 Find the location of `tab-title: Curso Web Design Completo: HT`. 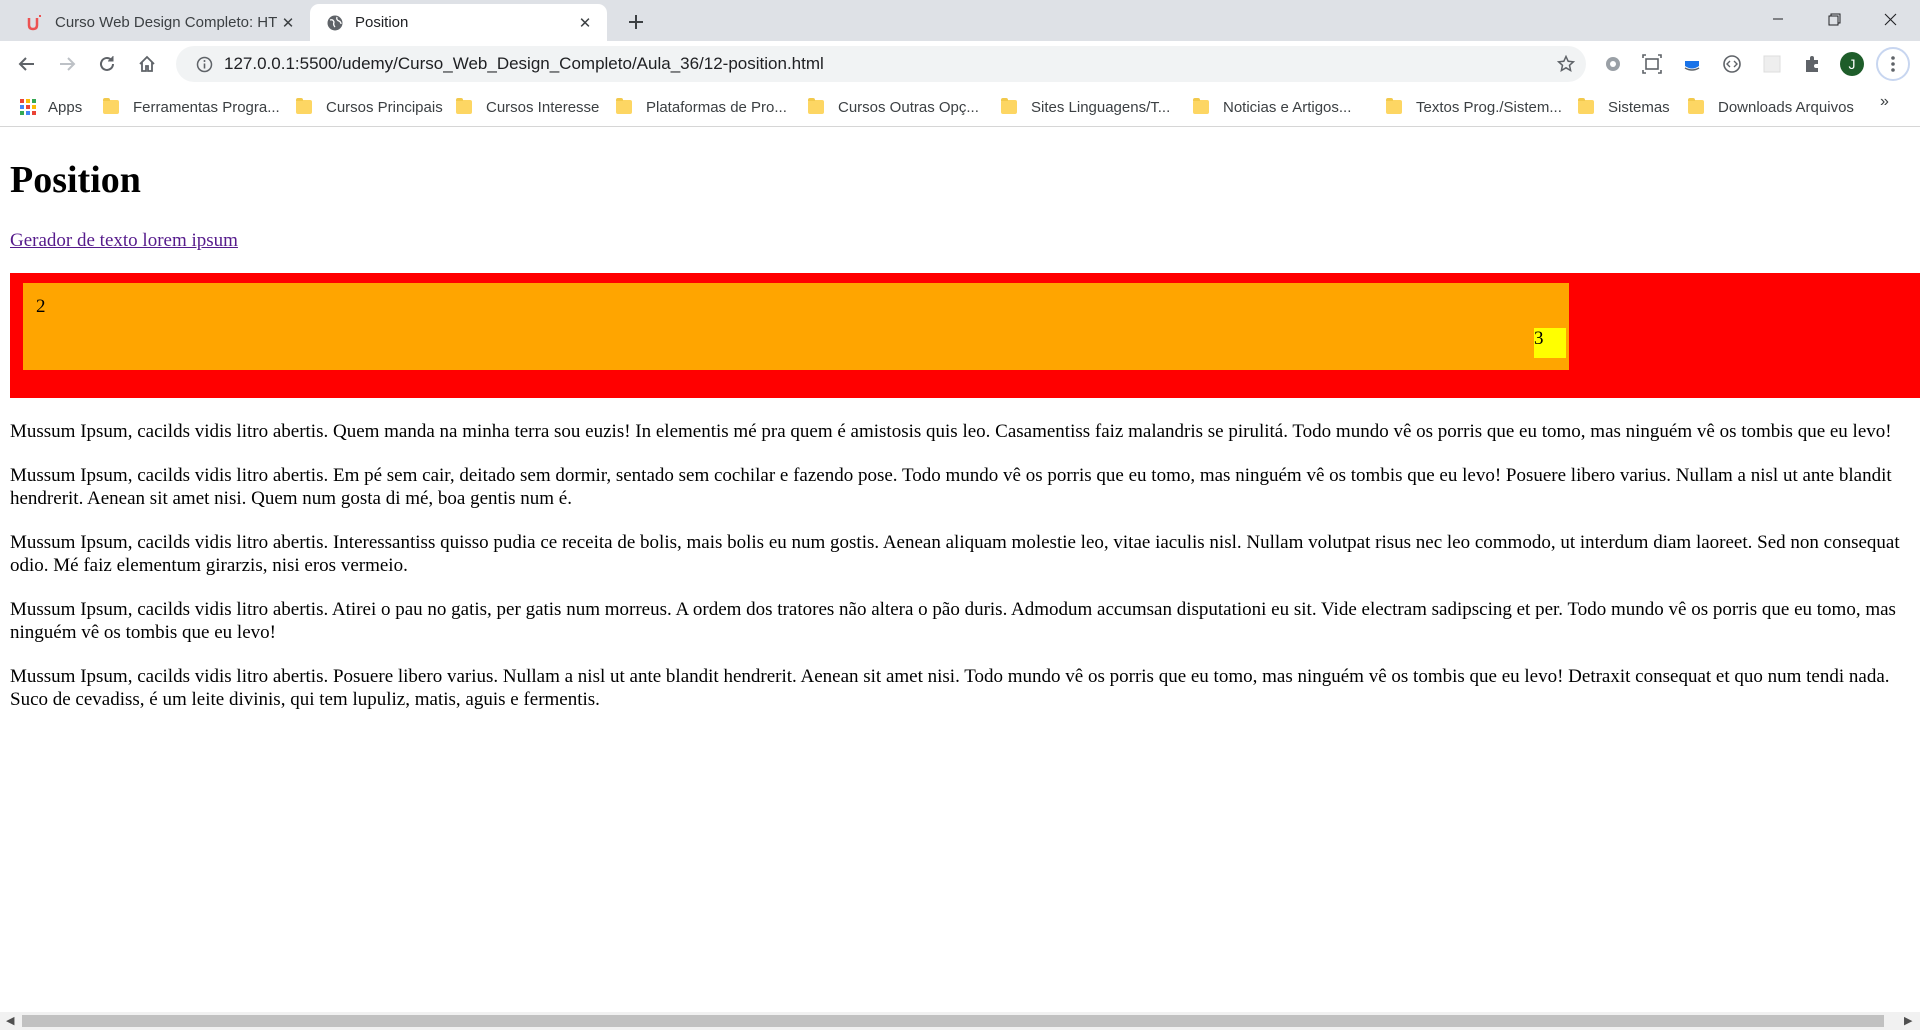

tab-title: Curso Web Design Completo: HT is located at coordinates (166, 22).